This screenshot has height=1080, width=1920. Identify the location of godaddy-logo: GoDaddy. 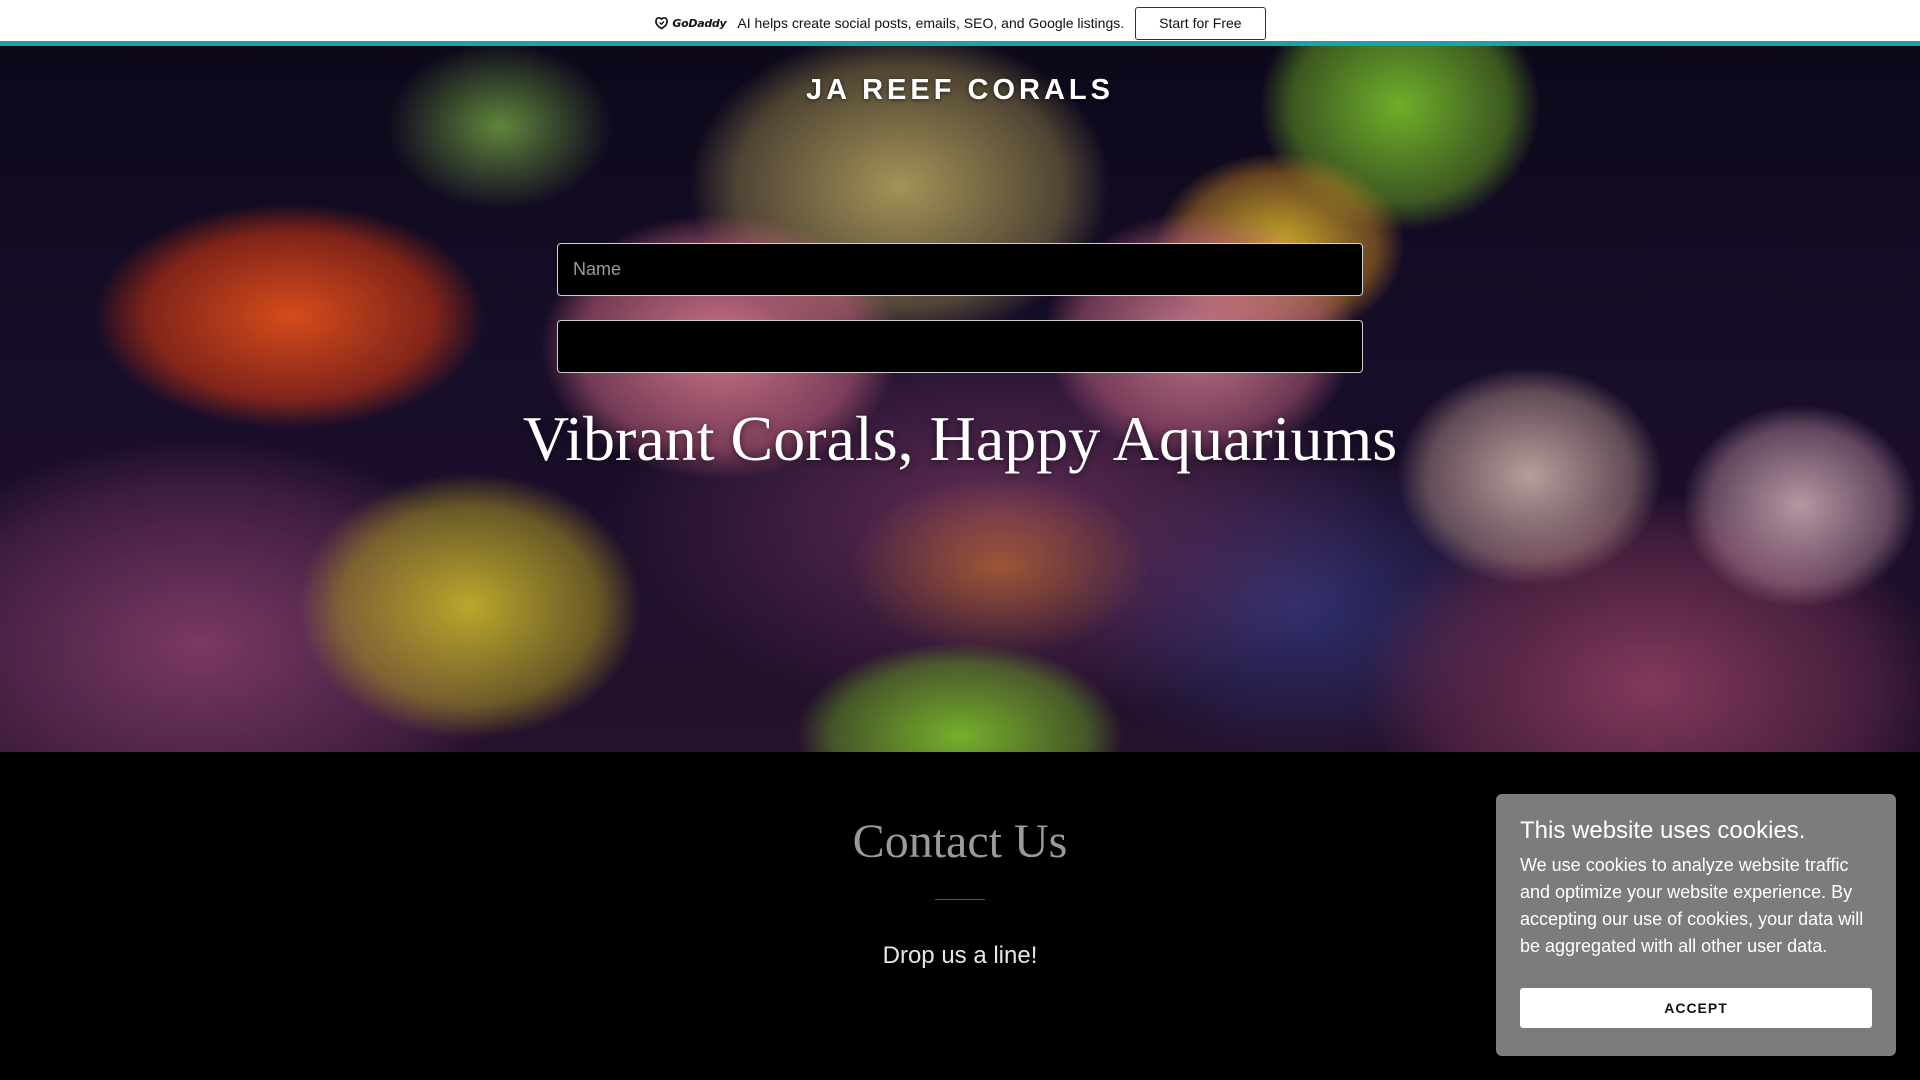
(690, 23).